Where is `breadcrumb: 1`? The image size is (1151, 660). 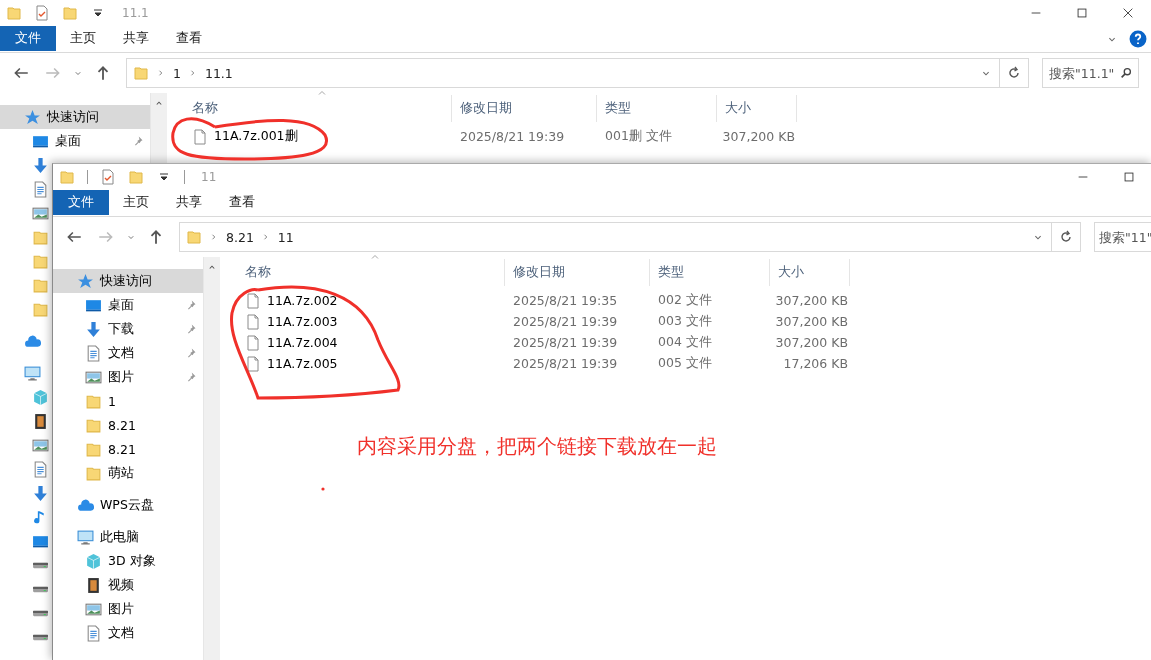 breadcrumb: 1 is located at coordinates (177, 73).